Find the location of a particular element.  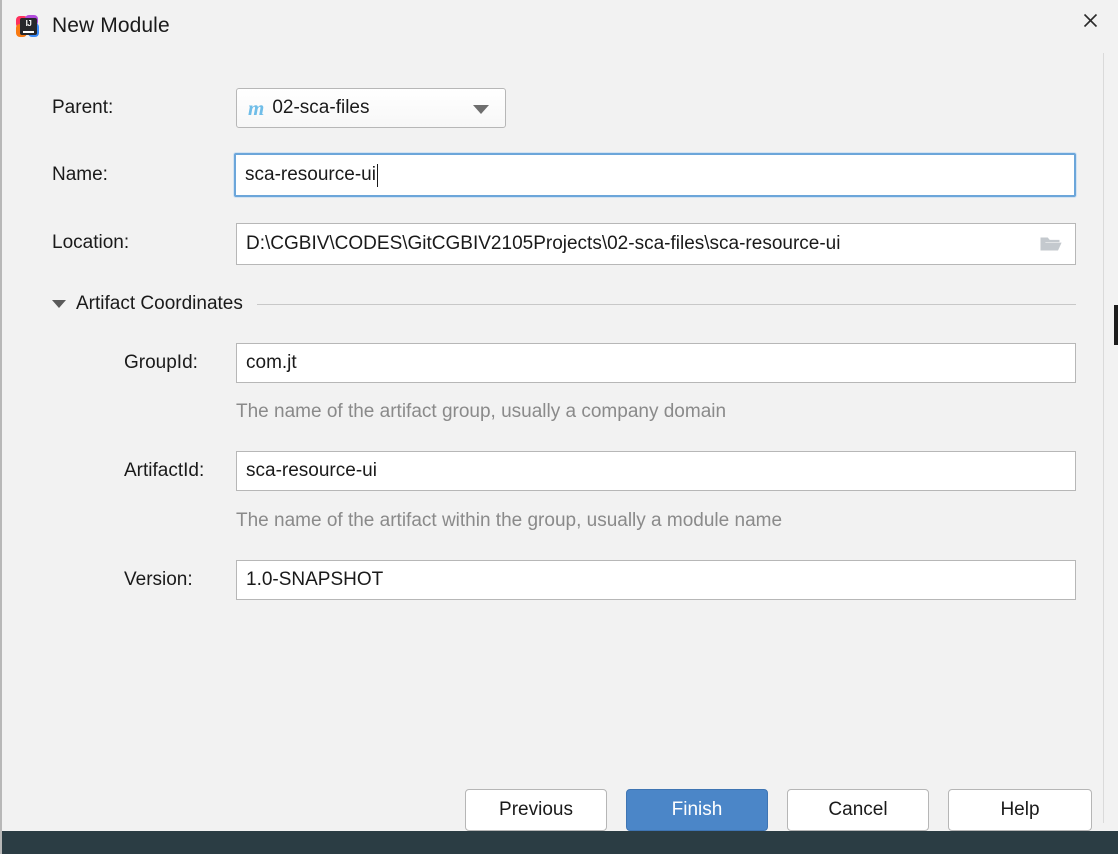

name-input: sca-resource-ui is located at coordinates (655, 175).